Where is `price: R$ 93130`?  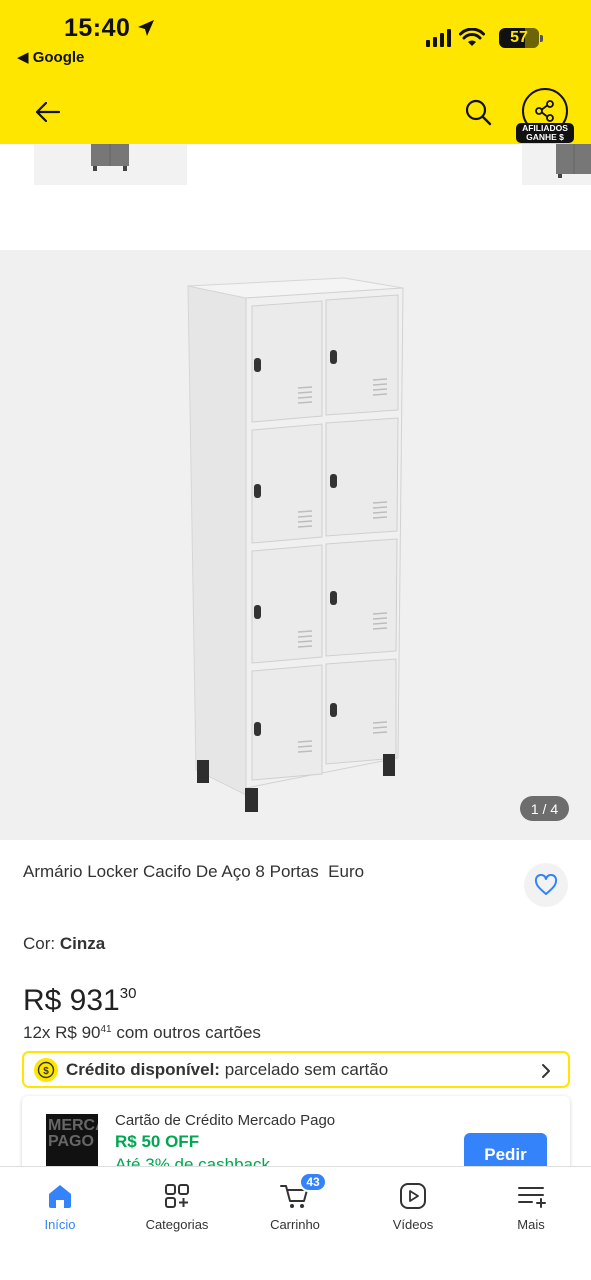
price: R$ 93130 is located at coordinates (79, 1001).